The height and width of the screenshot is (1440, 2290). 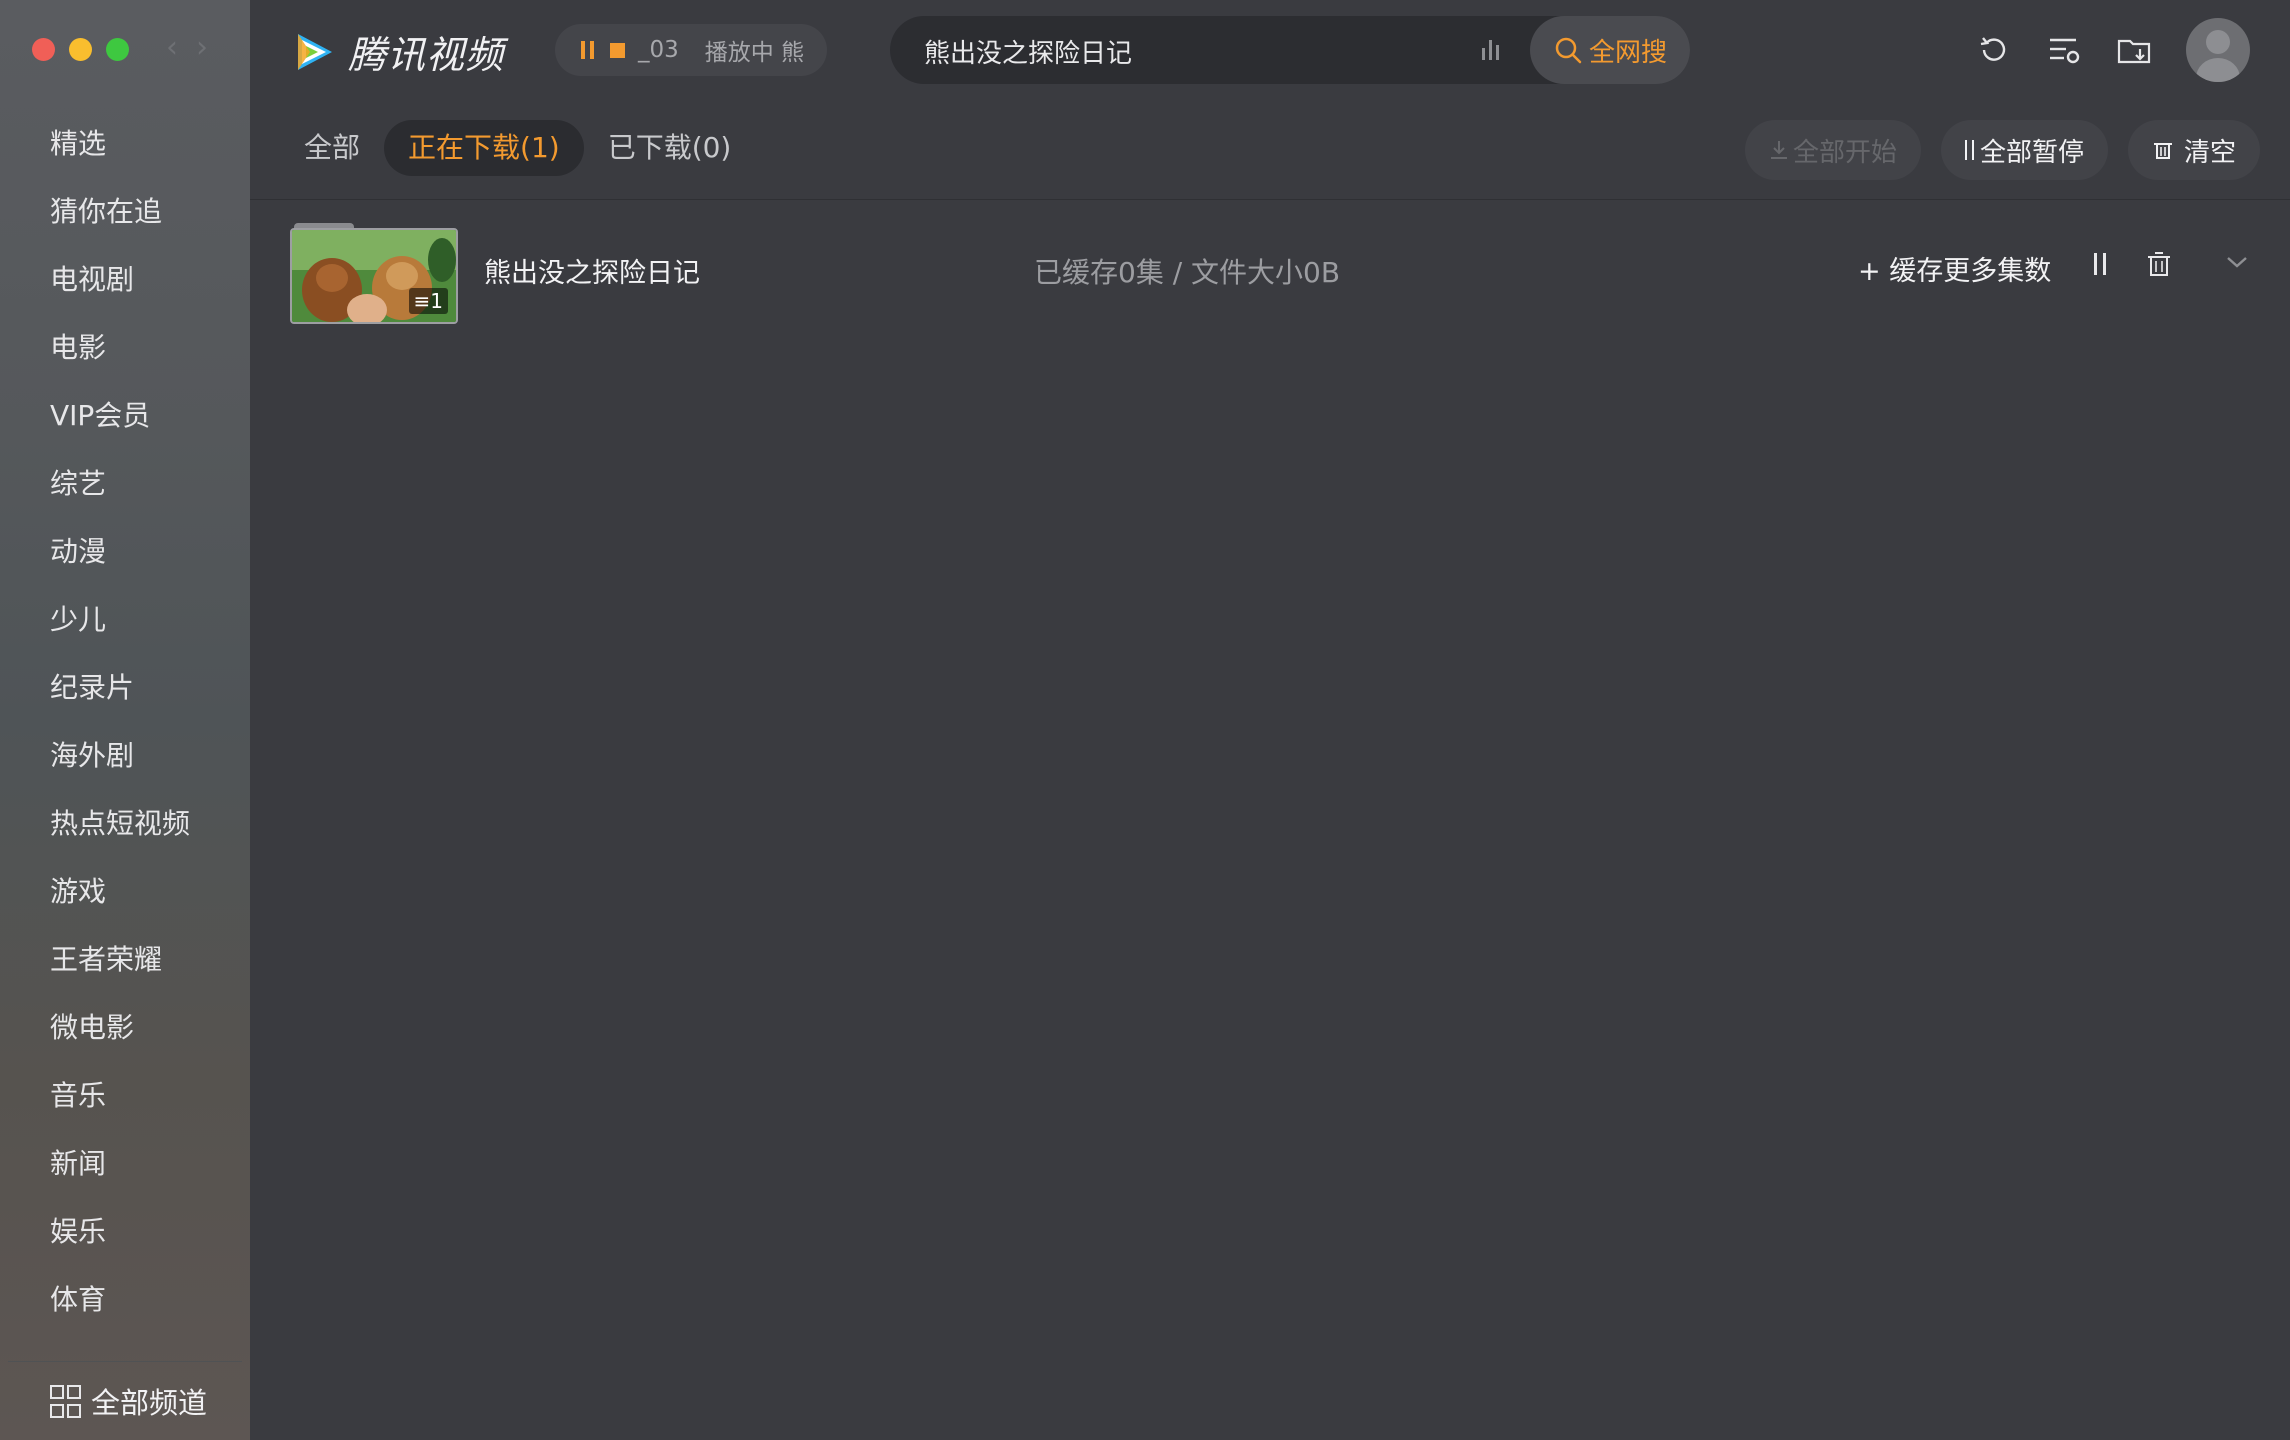 I want to click on history-icon, so click(x=1994, y=50).